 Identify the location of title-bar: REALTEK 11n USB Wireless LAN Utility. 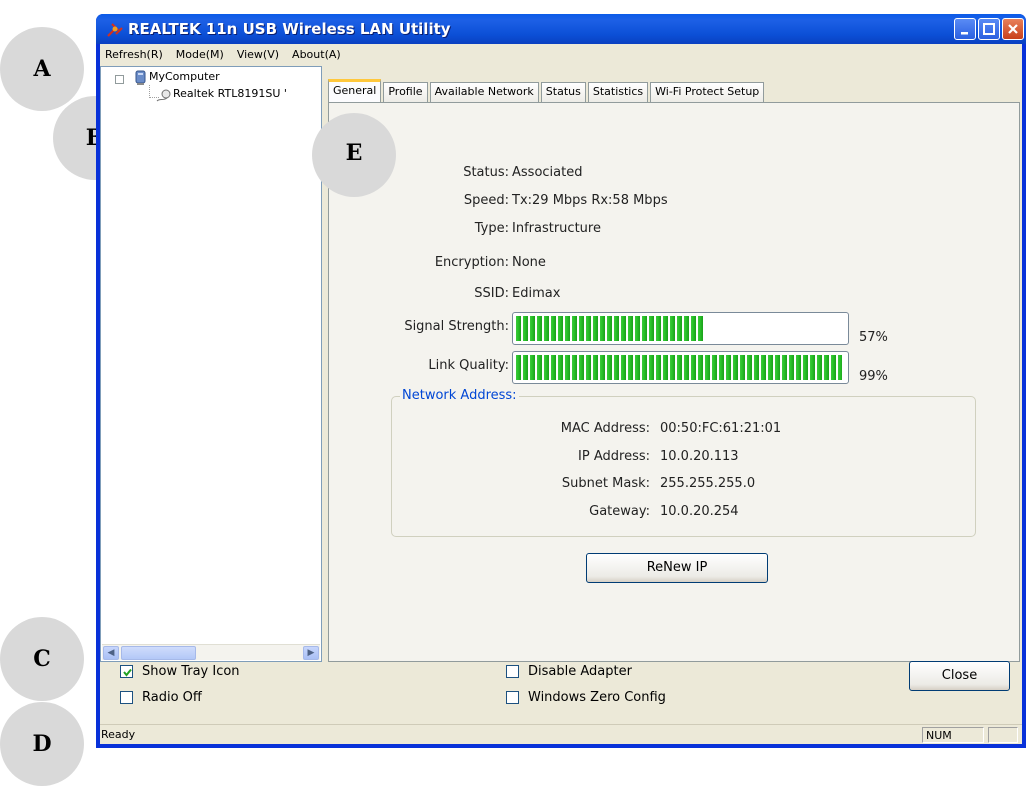
(561, 29).